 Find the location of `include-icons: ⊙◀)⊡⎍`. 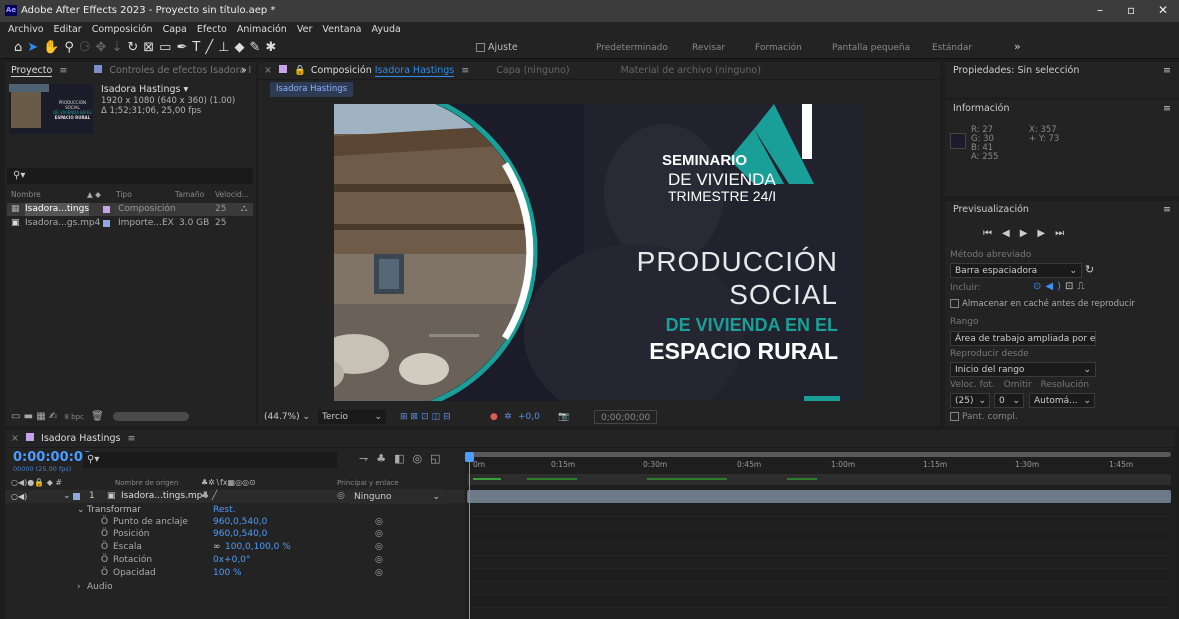

include-icons: ⊙◀)⊡⎍ is located at coordinates (1060, 286).